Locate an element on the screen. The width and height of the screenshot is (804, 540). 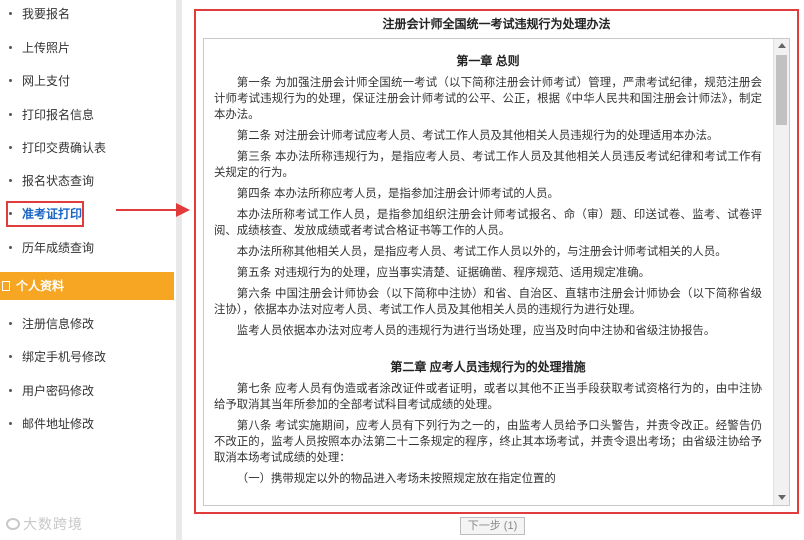
watermark-text: 大数跨境 is located at coordinates (53, 524).